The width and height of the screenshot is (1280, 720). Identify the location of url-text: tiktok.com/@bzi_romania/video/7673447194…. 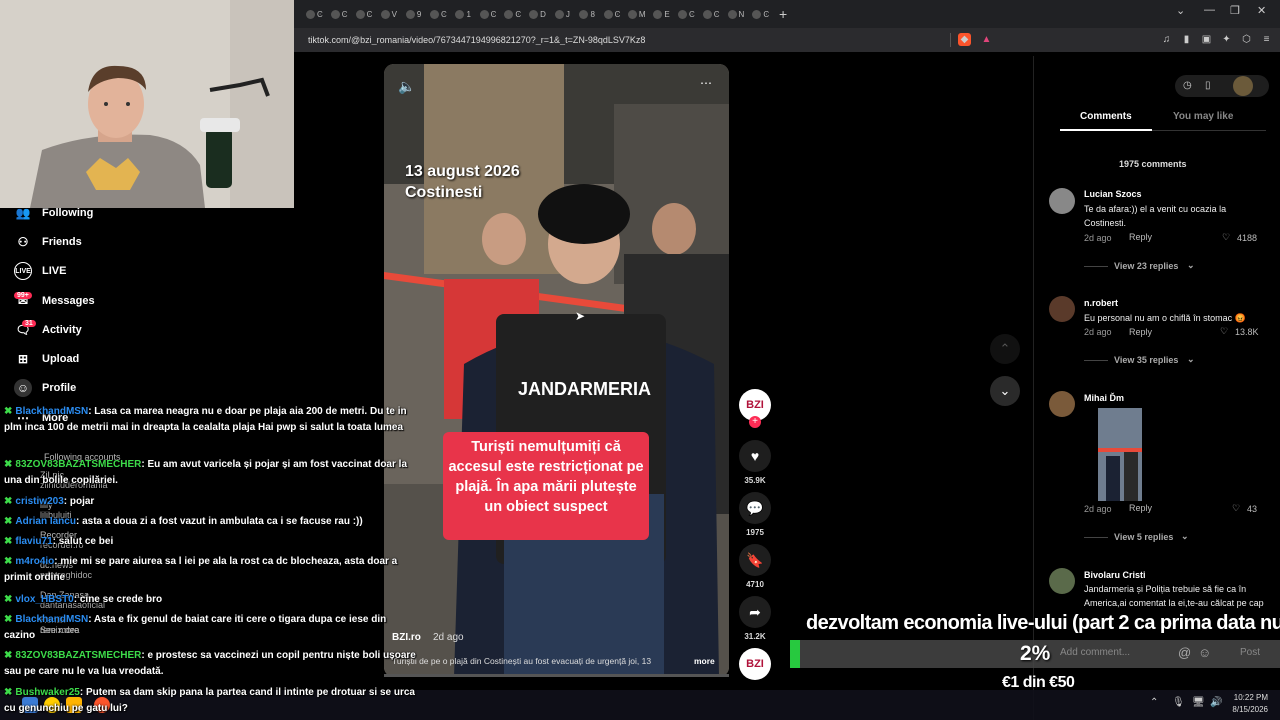
(628, 40).